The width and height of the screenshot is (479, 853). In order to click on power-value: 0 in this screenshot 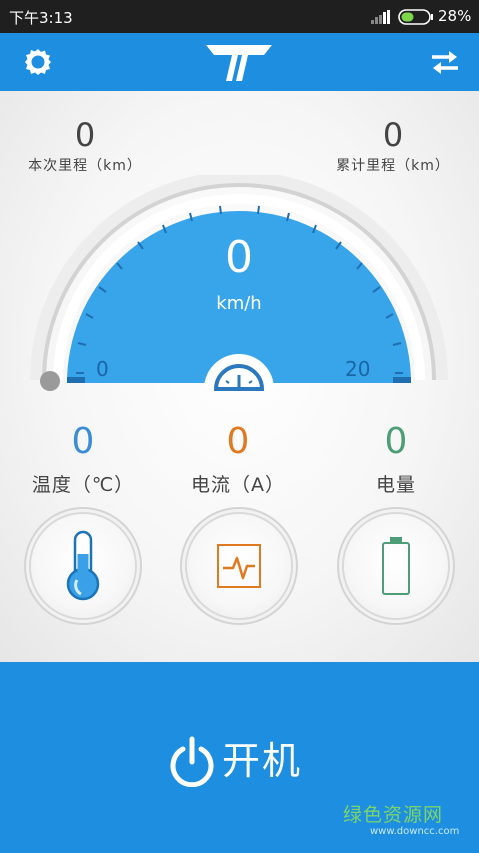, I will do `click(396, 441)`.